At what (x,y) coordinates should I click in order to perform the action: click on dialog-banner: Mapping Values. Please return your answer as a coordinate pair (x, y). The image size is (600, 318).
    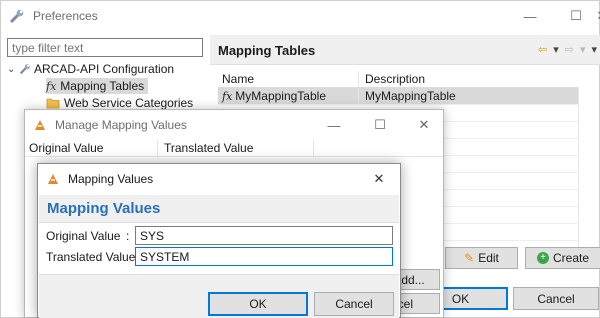
    Looking at the image, I should click on (219, 209).